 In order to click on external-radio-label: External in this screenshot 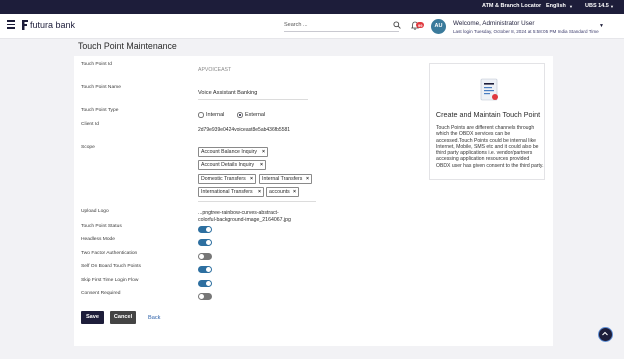, I will do `click(255, 115)`.